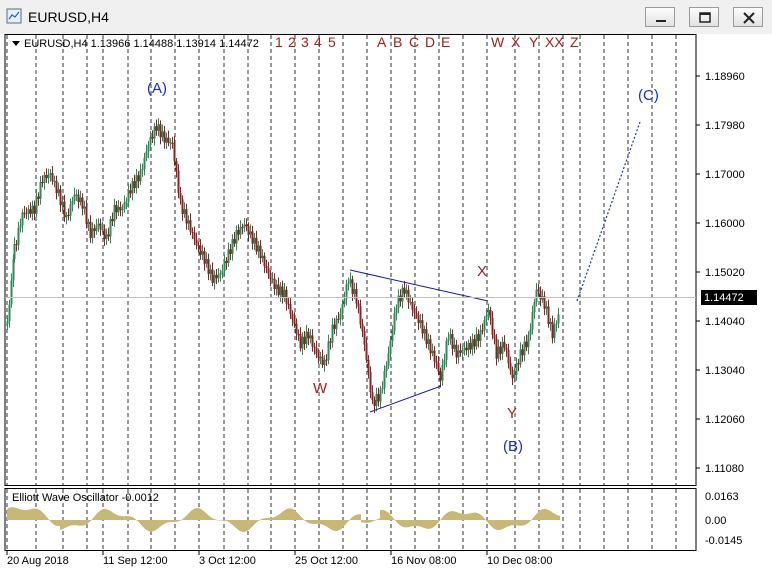 Image resolution: width=772 pixels, height=578 pixels. Describe the element at coordinates (660, 17) in the screenshot. I see `minimize-button` at that location.